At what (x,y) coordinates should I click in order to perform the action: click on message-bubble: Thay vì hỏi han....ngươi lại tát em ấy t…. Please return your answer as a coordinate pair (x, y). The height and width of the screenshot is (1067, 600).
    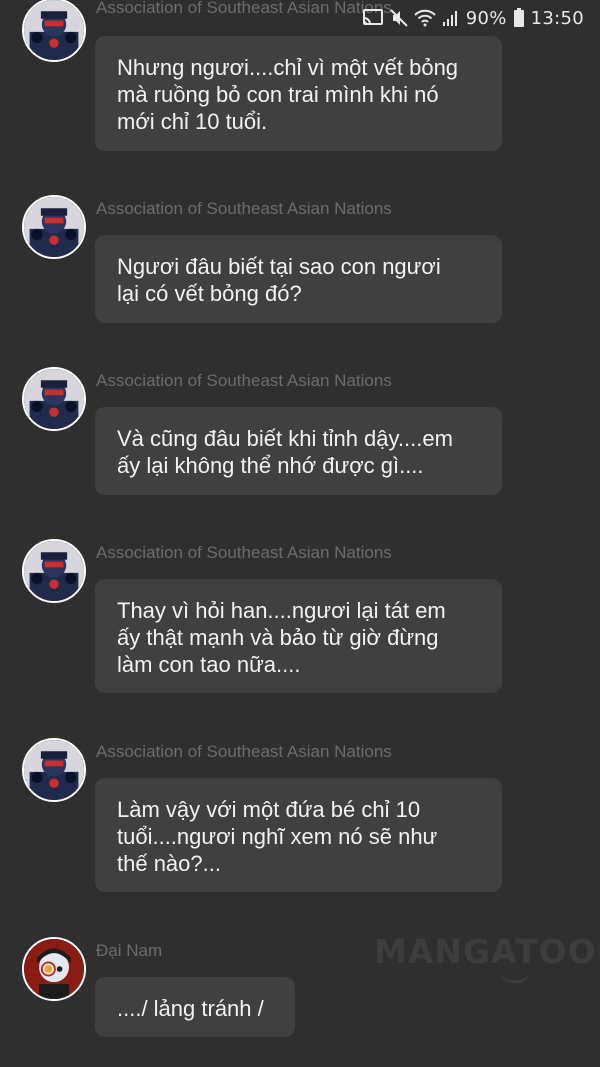
    Looking at the image, I should click on (298, 636).